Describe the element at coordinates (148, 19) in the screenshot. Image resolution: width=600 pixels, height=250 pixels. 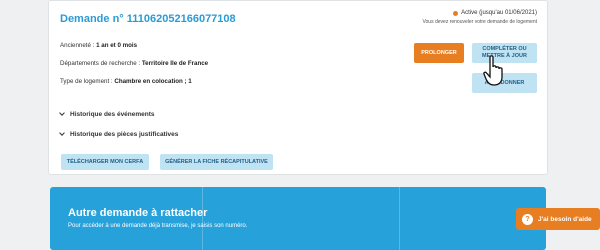
I see `demande-title: Demande n° 111062052166077108` at that location.